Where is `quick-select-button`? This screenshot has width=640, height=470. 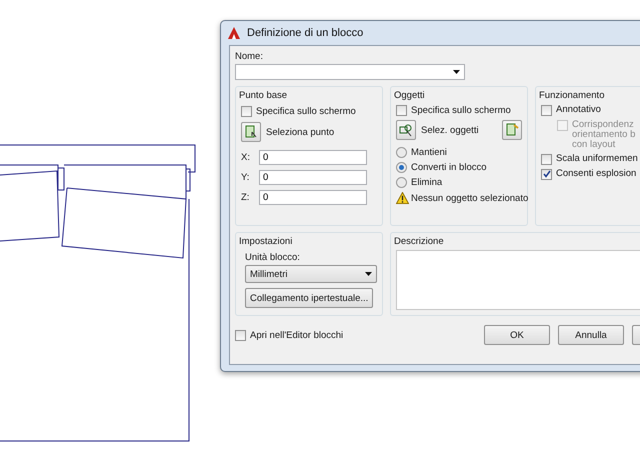 quick-select-button is located at coordinates (512, 130).